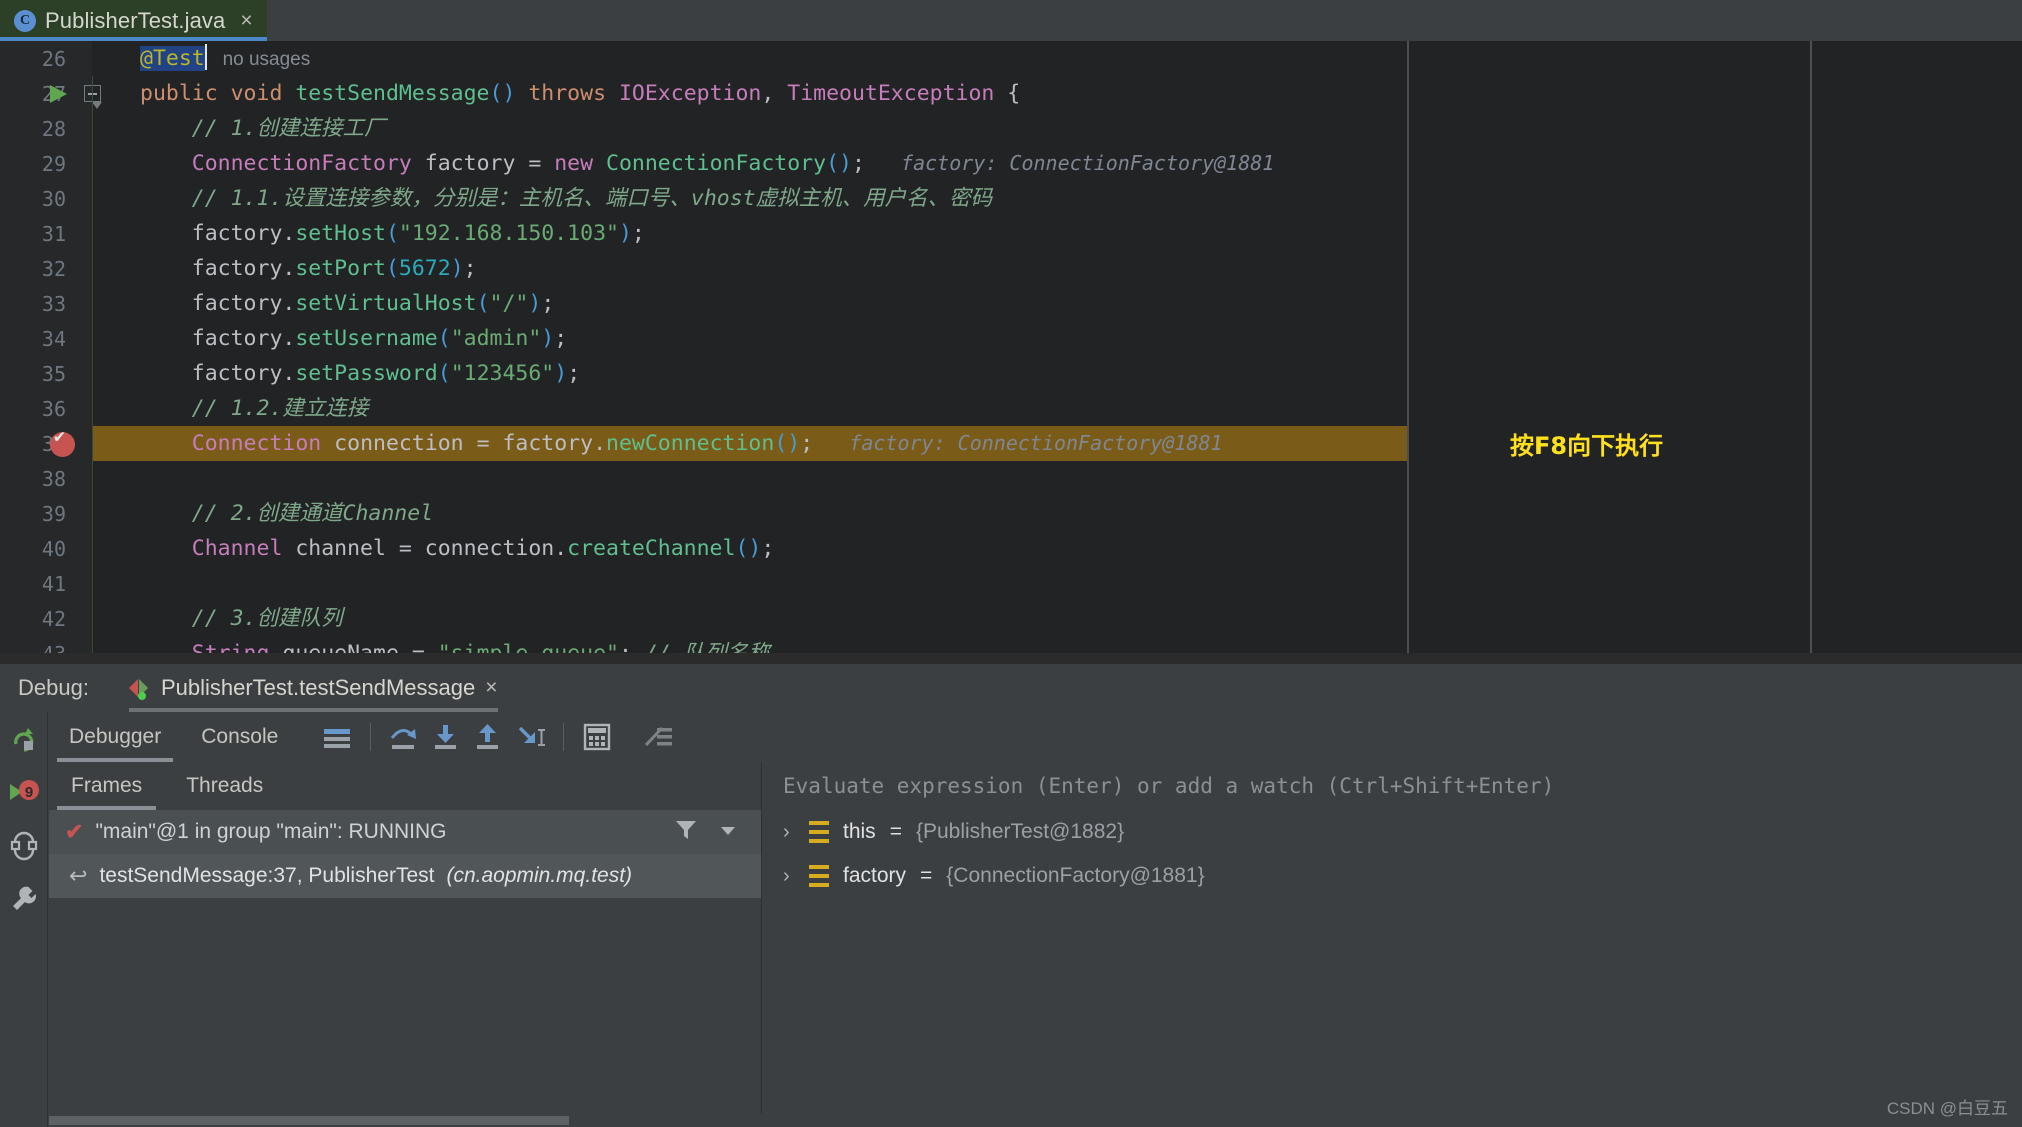 The height and width of the screenshot is (1127, 2022). What do you see at coordinates (858, 163) in the screenshot?
I see `code-token: ;` at bounding box center [858, 163].